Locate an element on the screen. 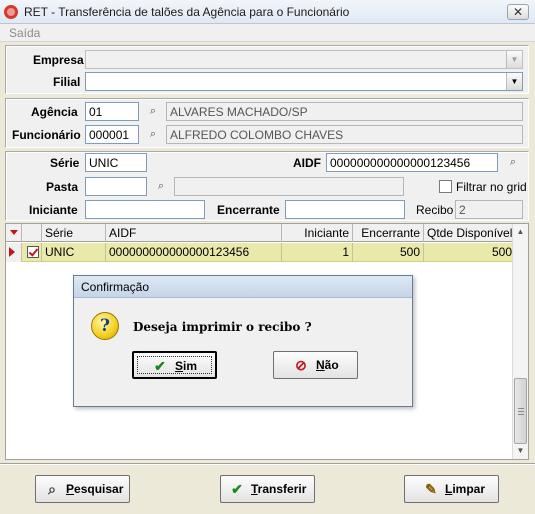 The height and width of the screenshot is (514, 535). iniciante-label: Iniciante is located at coordinates (53, 210).